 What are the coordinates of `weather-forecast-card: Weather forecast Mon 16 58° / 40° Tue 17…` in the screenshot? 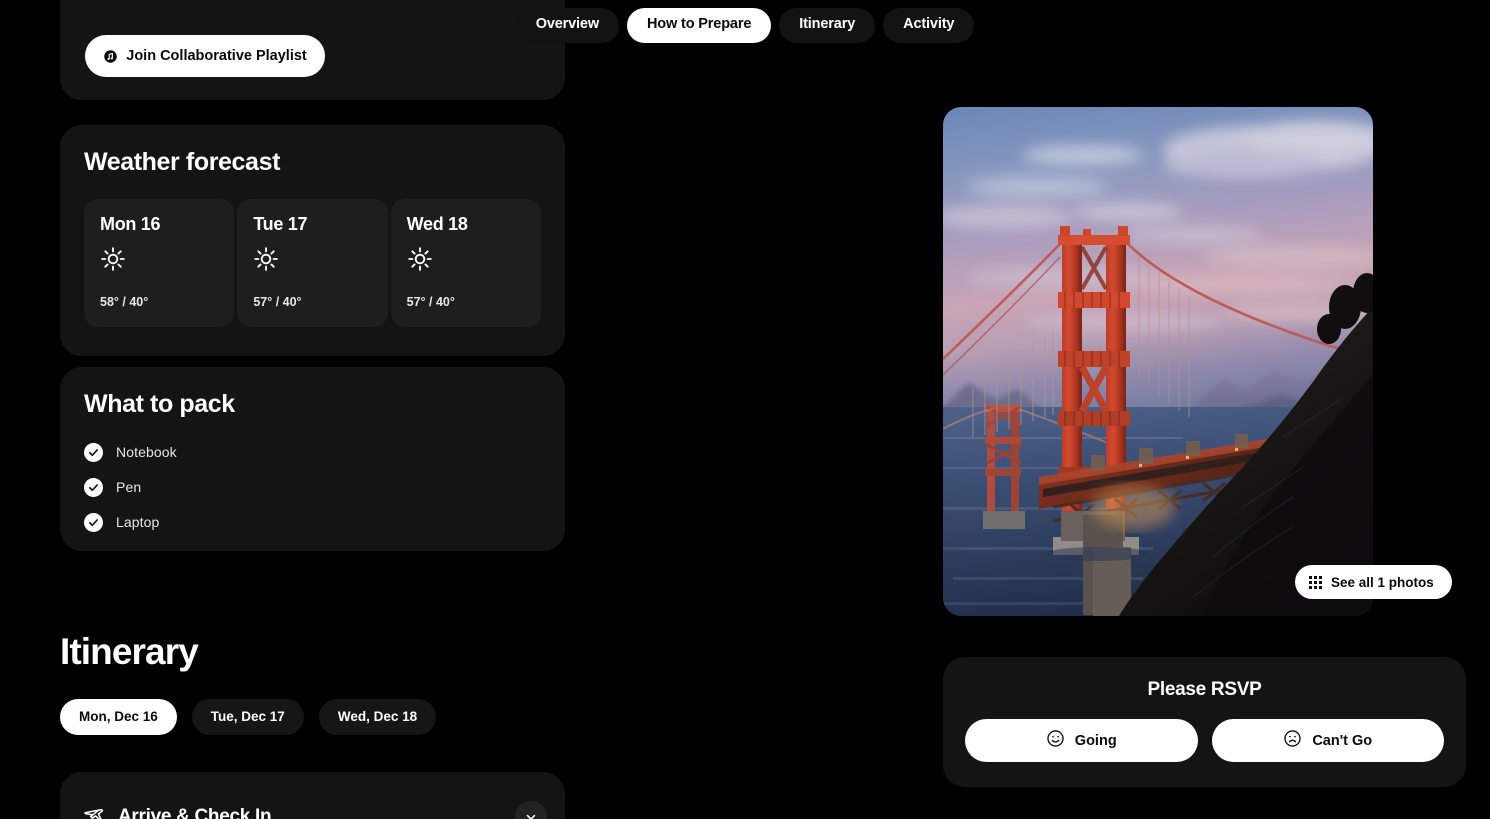 It's located at (312, 240).